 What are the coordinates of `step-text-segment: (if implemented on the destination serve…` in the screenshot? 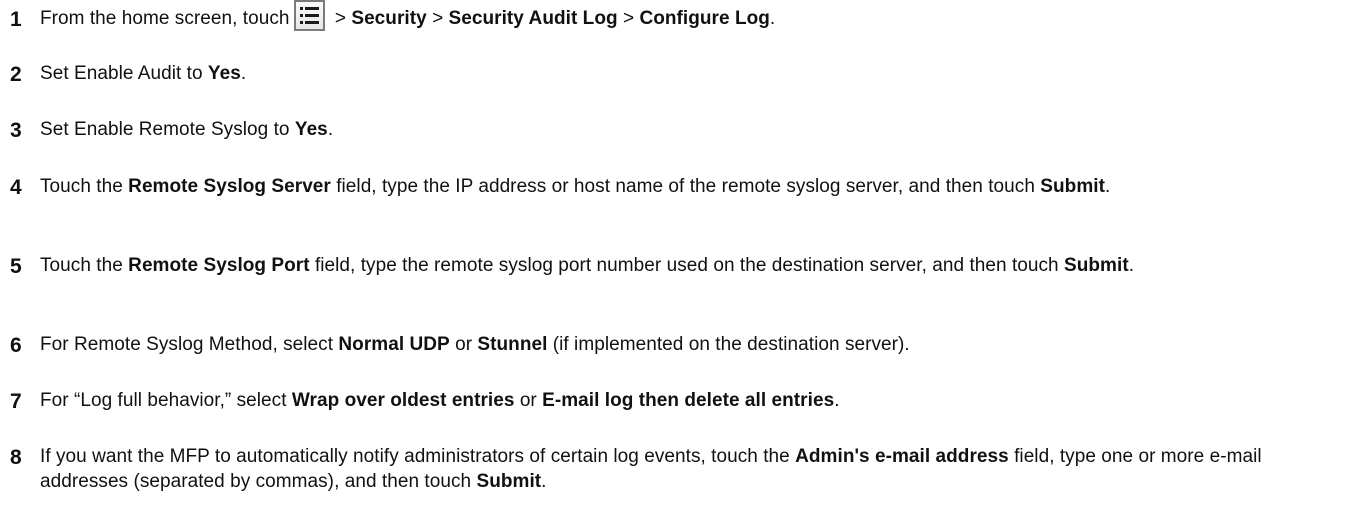 It's located at (728, 344).